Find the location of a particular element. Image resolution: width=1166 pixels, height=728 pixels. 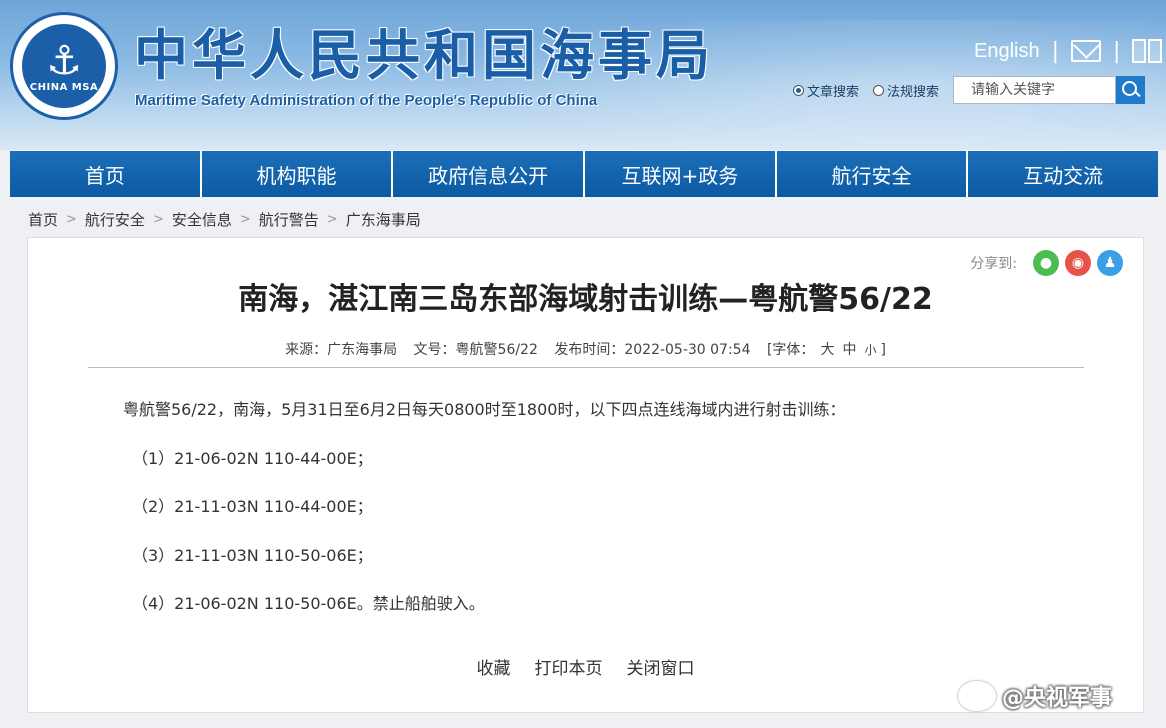

search-input is located at coordinates (1035, 90).